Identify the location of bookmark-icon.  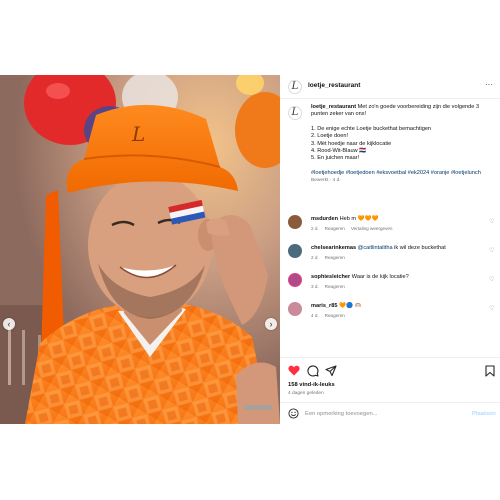
(490, 371).